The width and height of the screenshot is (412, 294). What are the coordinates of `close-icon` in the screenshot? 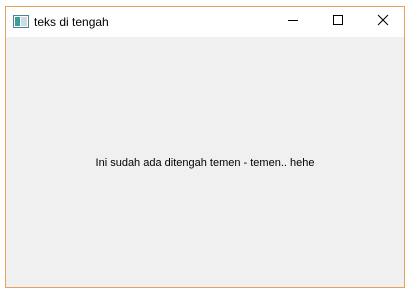 It's located at (383, 22).